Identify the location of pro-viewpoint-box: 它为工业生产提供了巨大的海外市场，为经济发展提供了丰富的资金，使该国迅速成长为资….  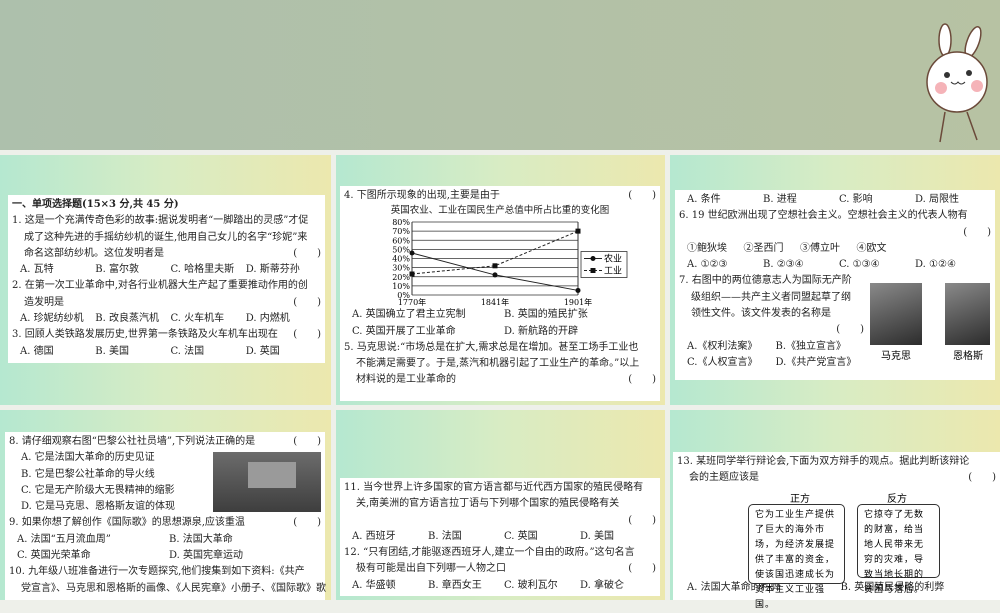
(796, 557).